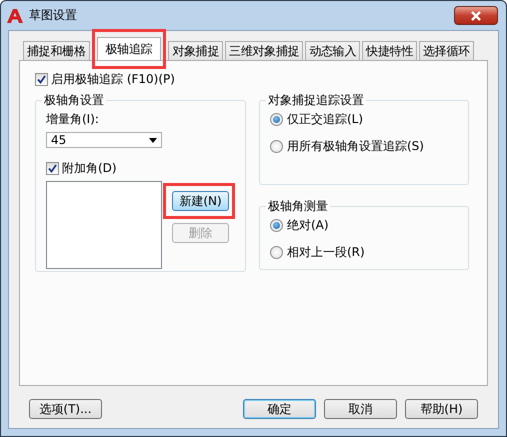 The image size is (507, 437). Describe the element at coordinates (53, 15) in the screenshot. I see `window-title: 草图设置` at that location.